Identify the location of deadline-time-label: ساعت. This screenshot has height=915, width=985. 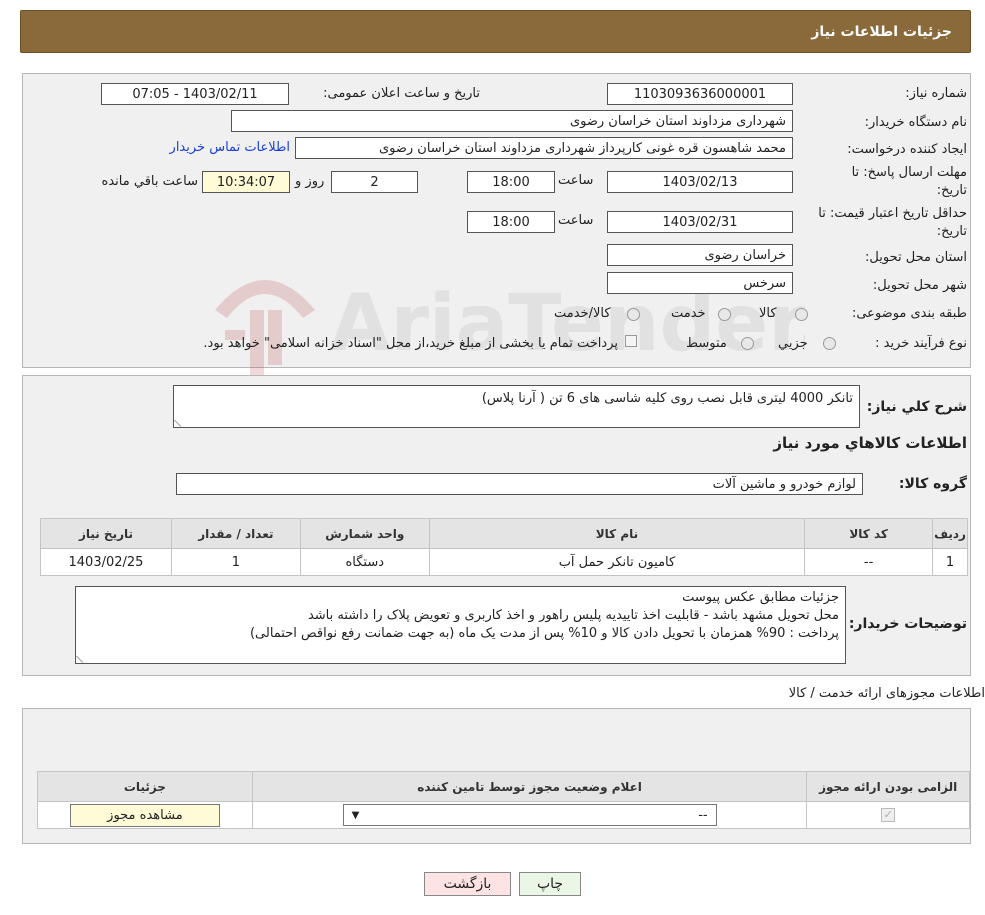
(576, 180).